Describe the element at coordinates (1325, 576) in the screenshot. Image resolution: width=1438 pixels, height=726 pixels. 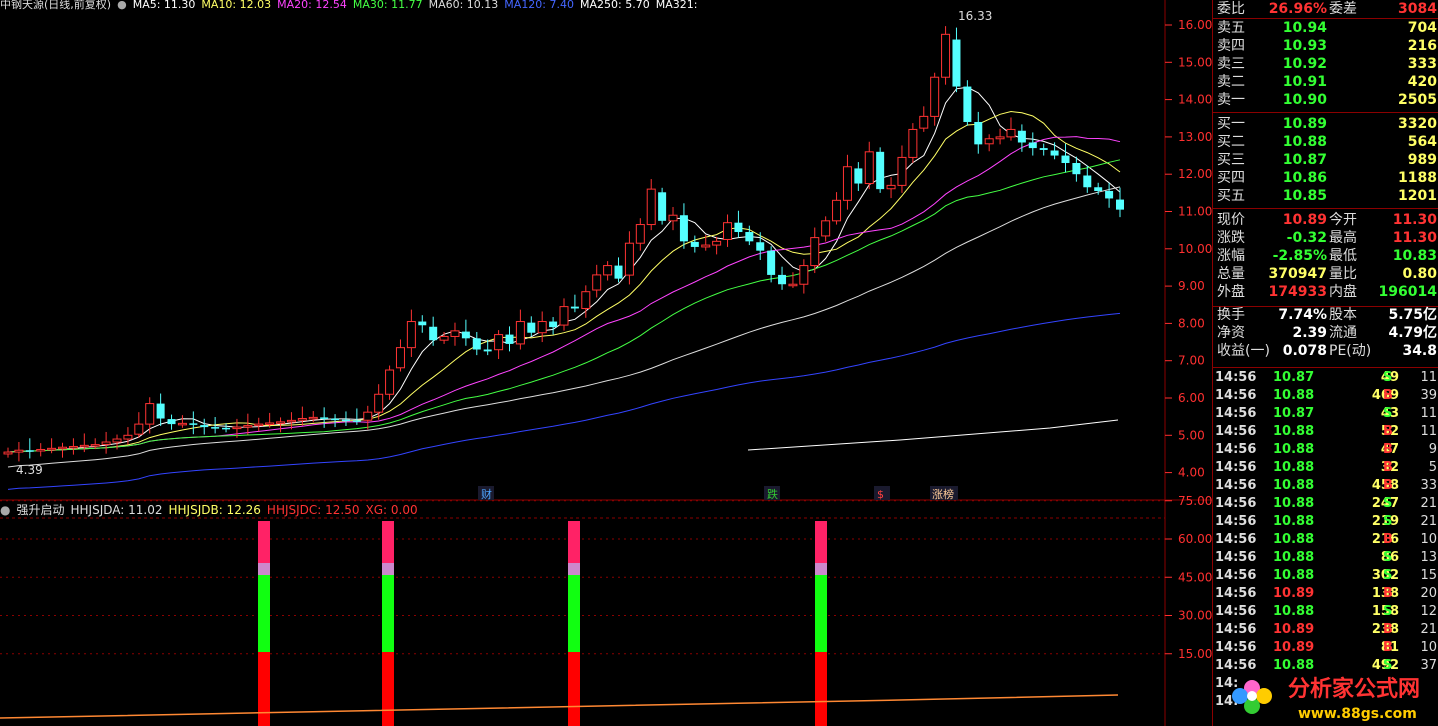
I see `tick-row: 14:56 10.88 302 S 15` at that location.